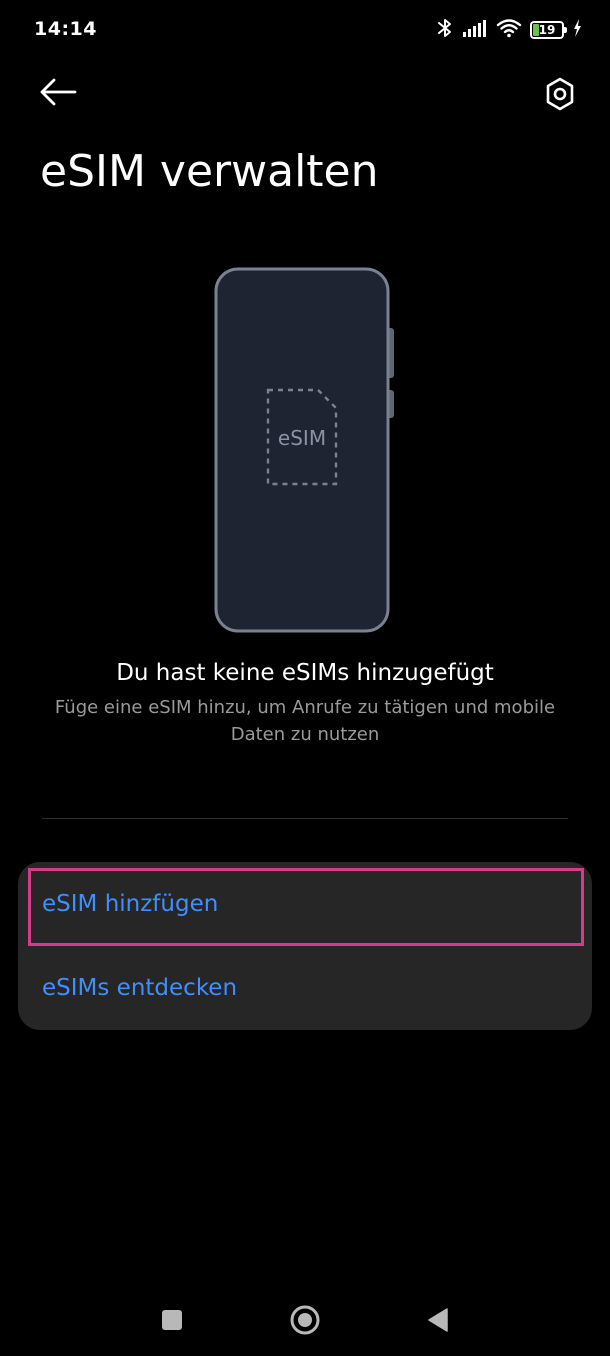 The height and width of the screenshot is (1356, 610). I want to click on settings-button, so click(560, 96).